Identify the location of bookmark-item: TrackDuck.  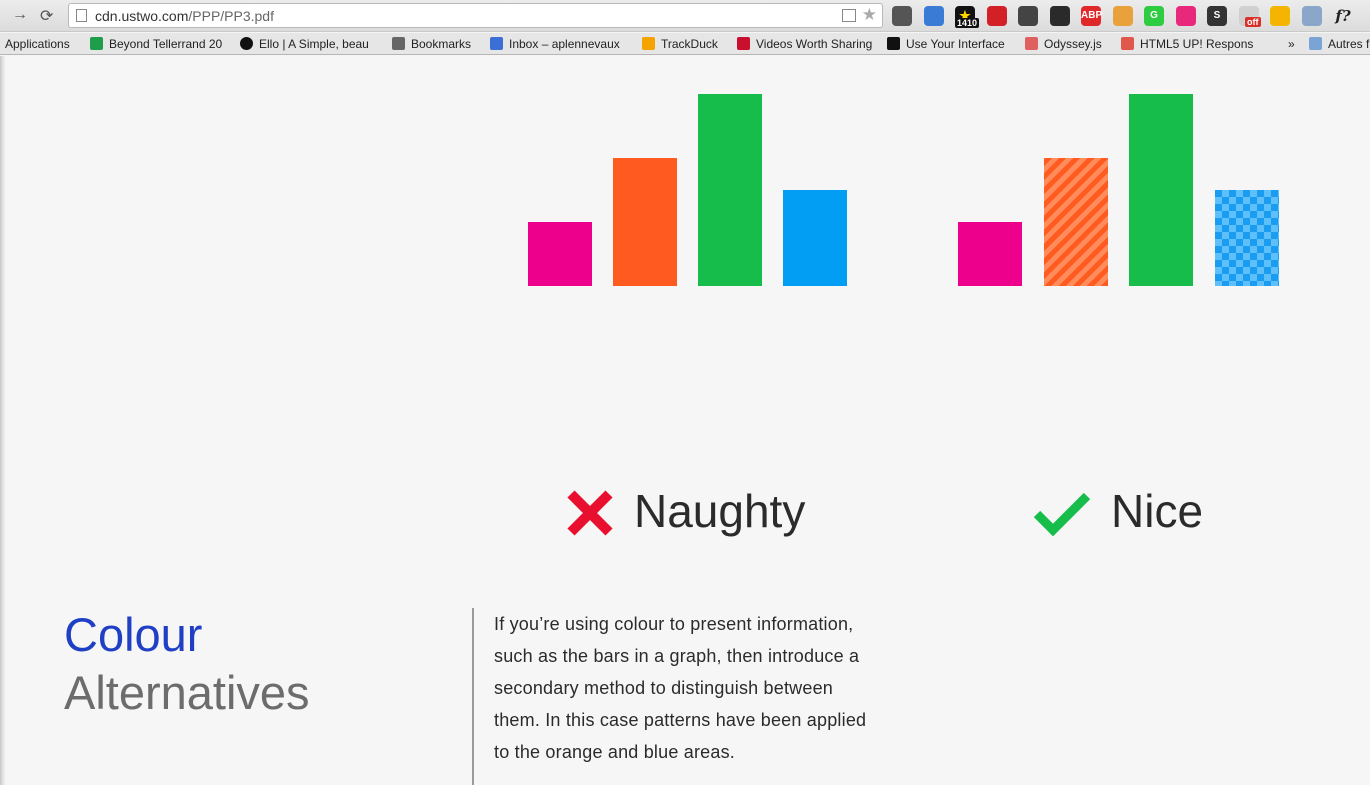
(680, 44).